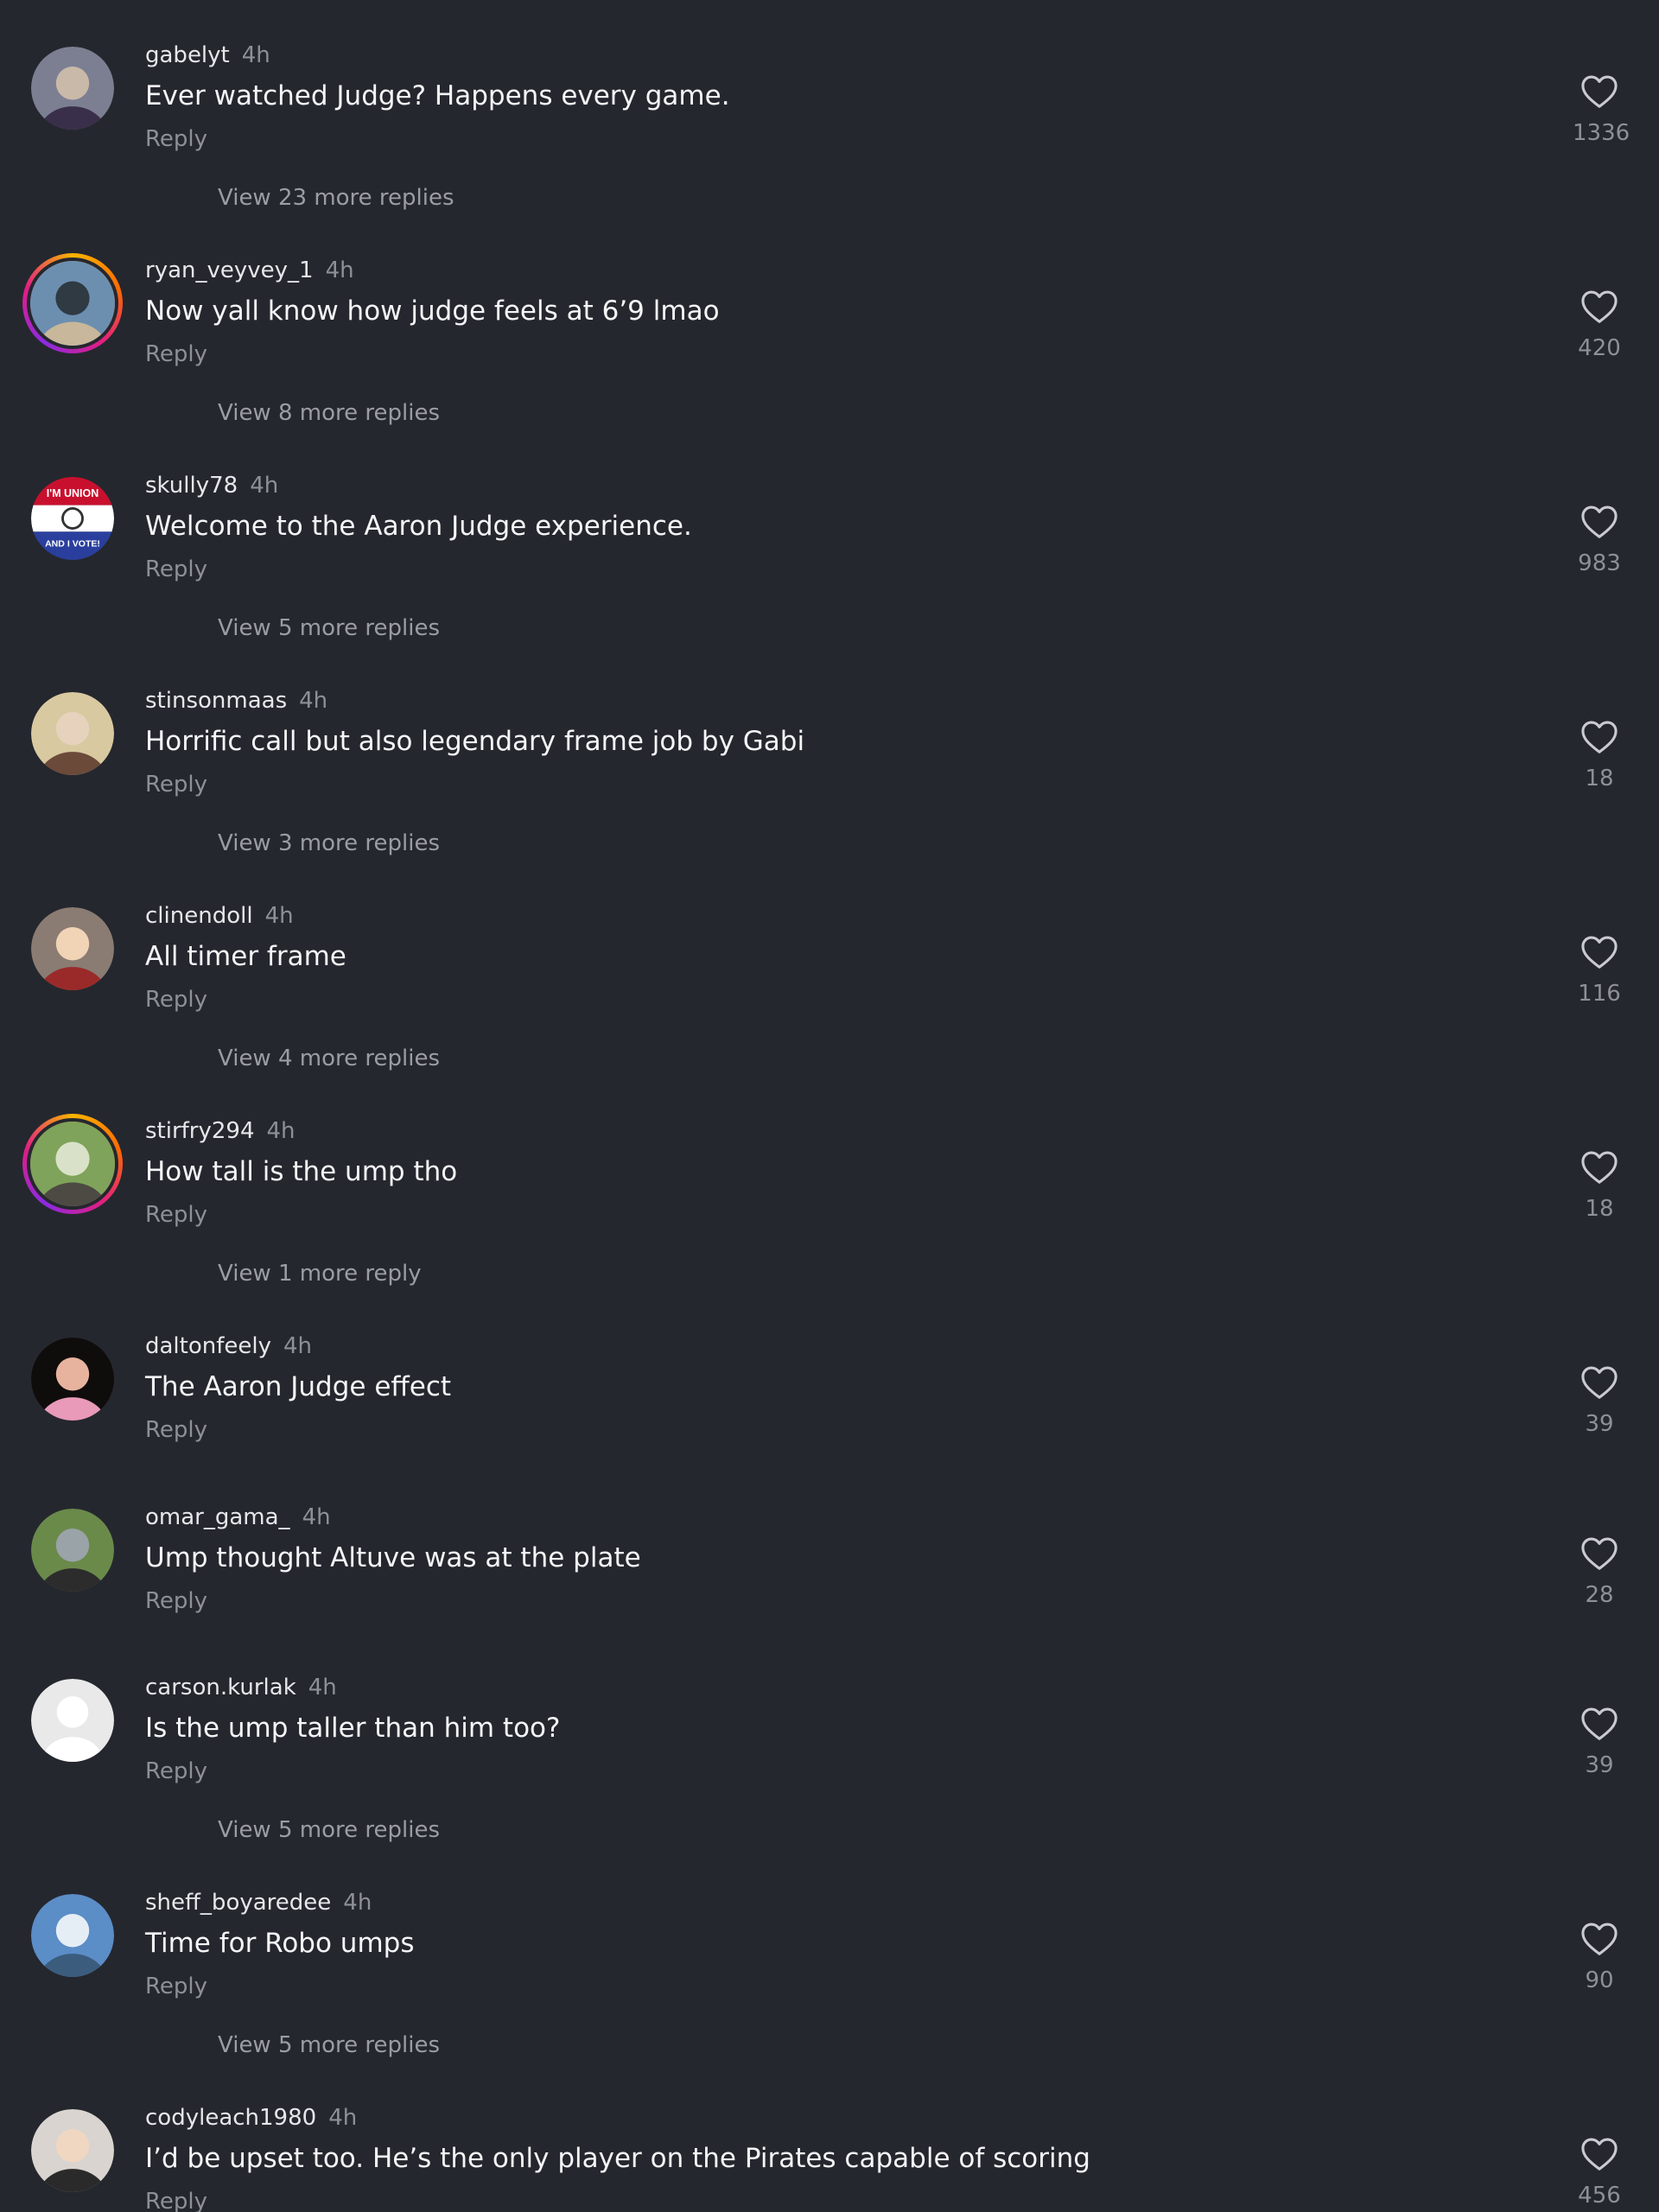  I want to click on comment-text: Welcome to the Aaron Judge experience., so click(418, 526).